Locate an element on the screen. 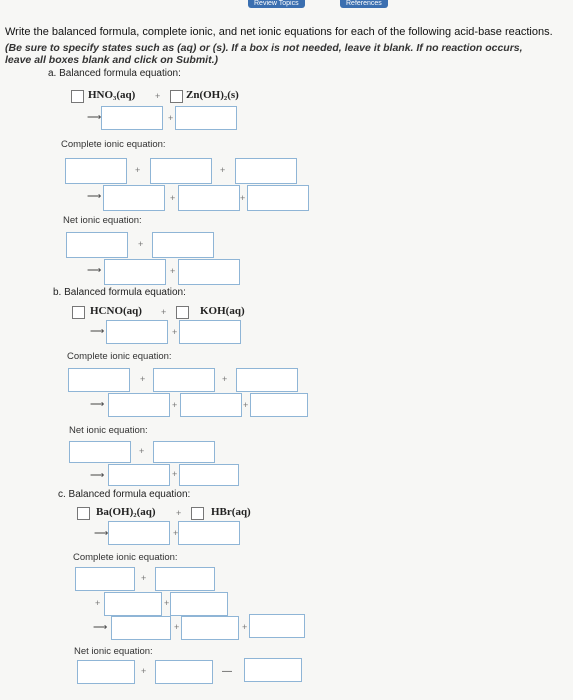 This screenshot has height=700, width=573. part-c-net-p1 is located at coordinates (273, 670).